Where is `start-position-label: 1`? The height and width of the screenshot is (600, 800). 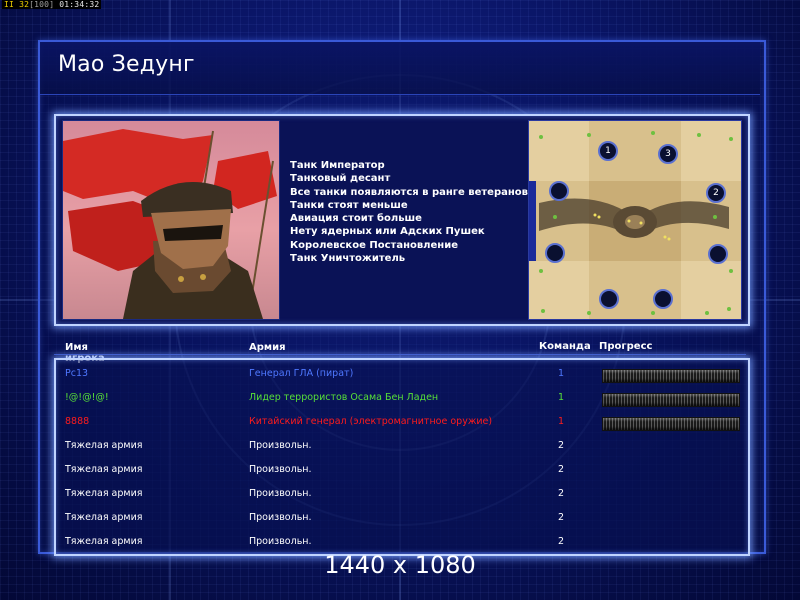
start-position-label: 1 is located at coordinates (608, 151).